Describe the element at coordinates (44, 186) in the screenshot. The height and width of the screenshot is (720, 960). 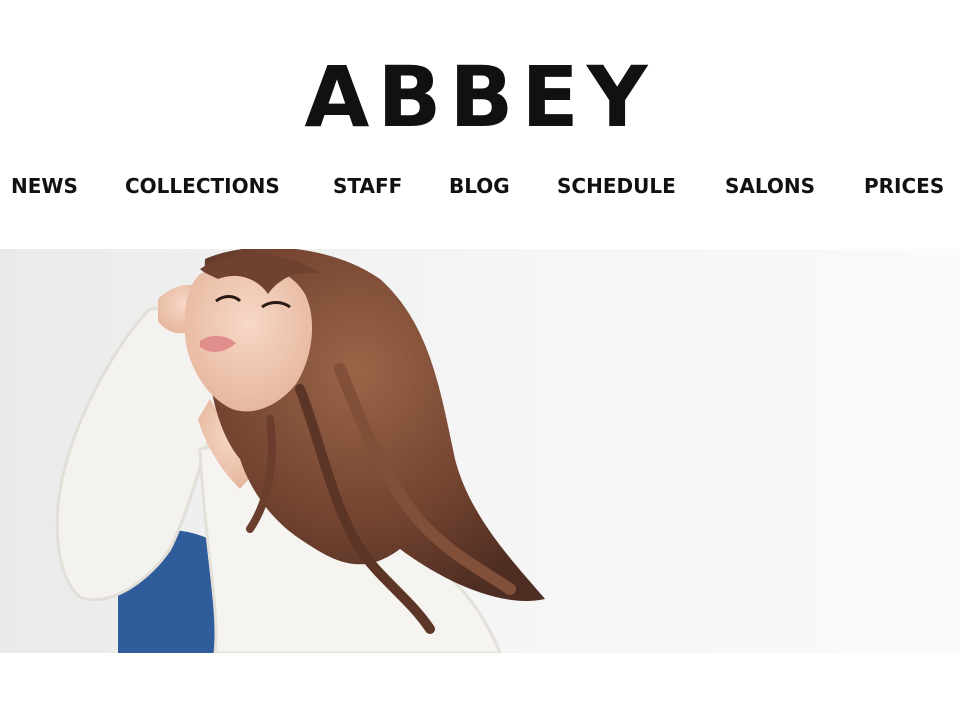
I see `nav-item-news: NEWS` at that location.